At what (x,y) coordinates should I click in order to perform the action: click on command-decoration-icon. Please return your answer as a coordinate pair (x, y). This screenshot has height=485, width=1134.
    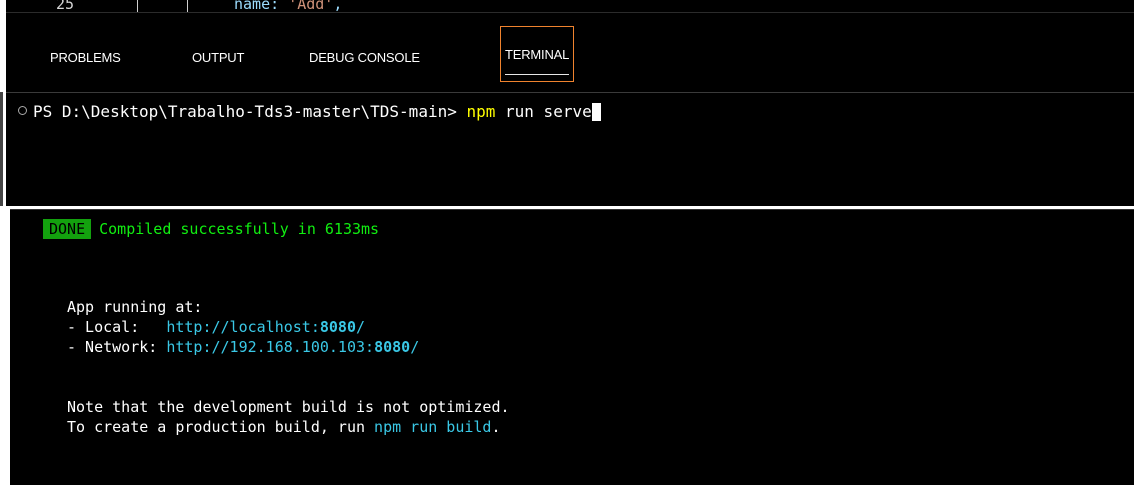
    Looking at the image, I should click on (22, 110).